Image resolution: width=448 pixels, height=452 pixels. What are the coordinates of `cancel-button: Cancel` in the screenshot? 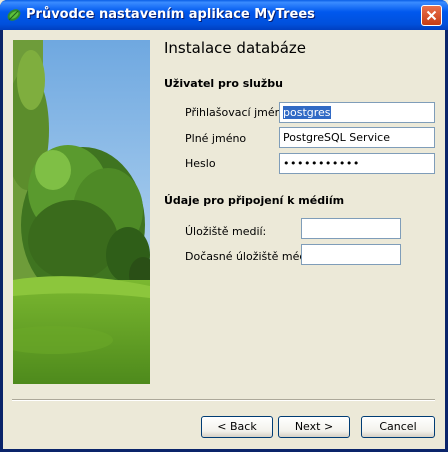 It's located at (398, 427).